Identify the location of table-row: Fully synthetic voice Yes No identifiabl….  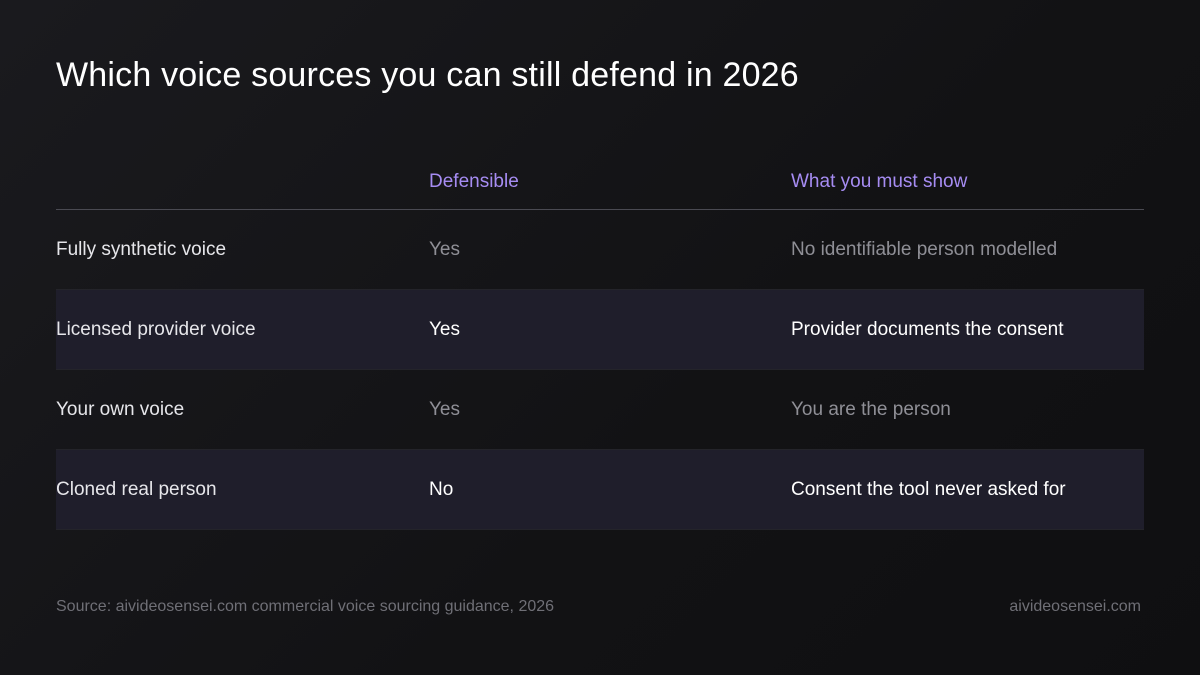
(600, 250).